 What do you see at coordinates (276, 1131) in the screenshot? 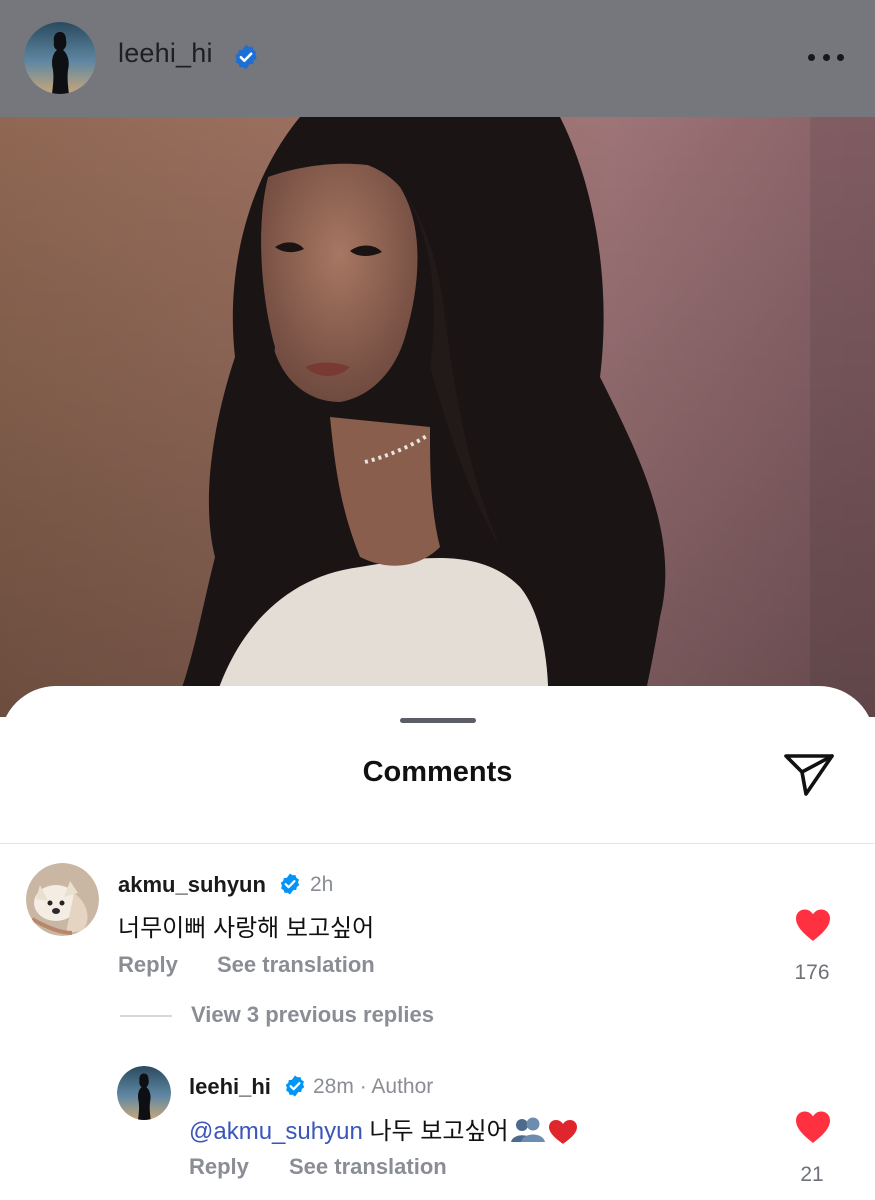
I see `mention-link: @akmu_suhyun` at bounding box center [276, 1131].